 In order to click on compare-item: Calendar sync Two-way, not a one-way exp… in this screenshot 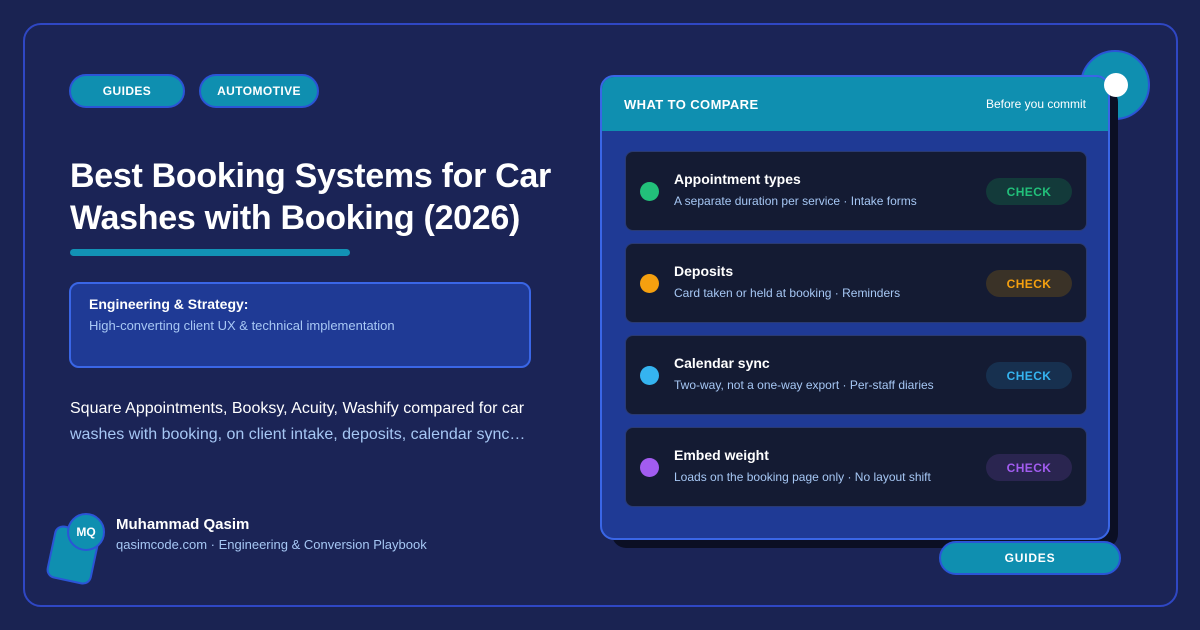, I will do `click(856, 375)`.